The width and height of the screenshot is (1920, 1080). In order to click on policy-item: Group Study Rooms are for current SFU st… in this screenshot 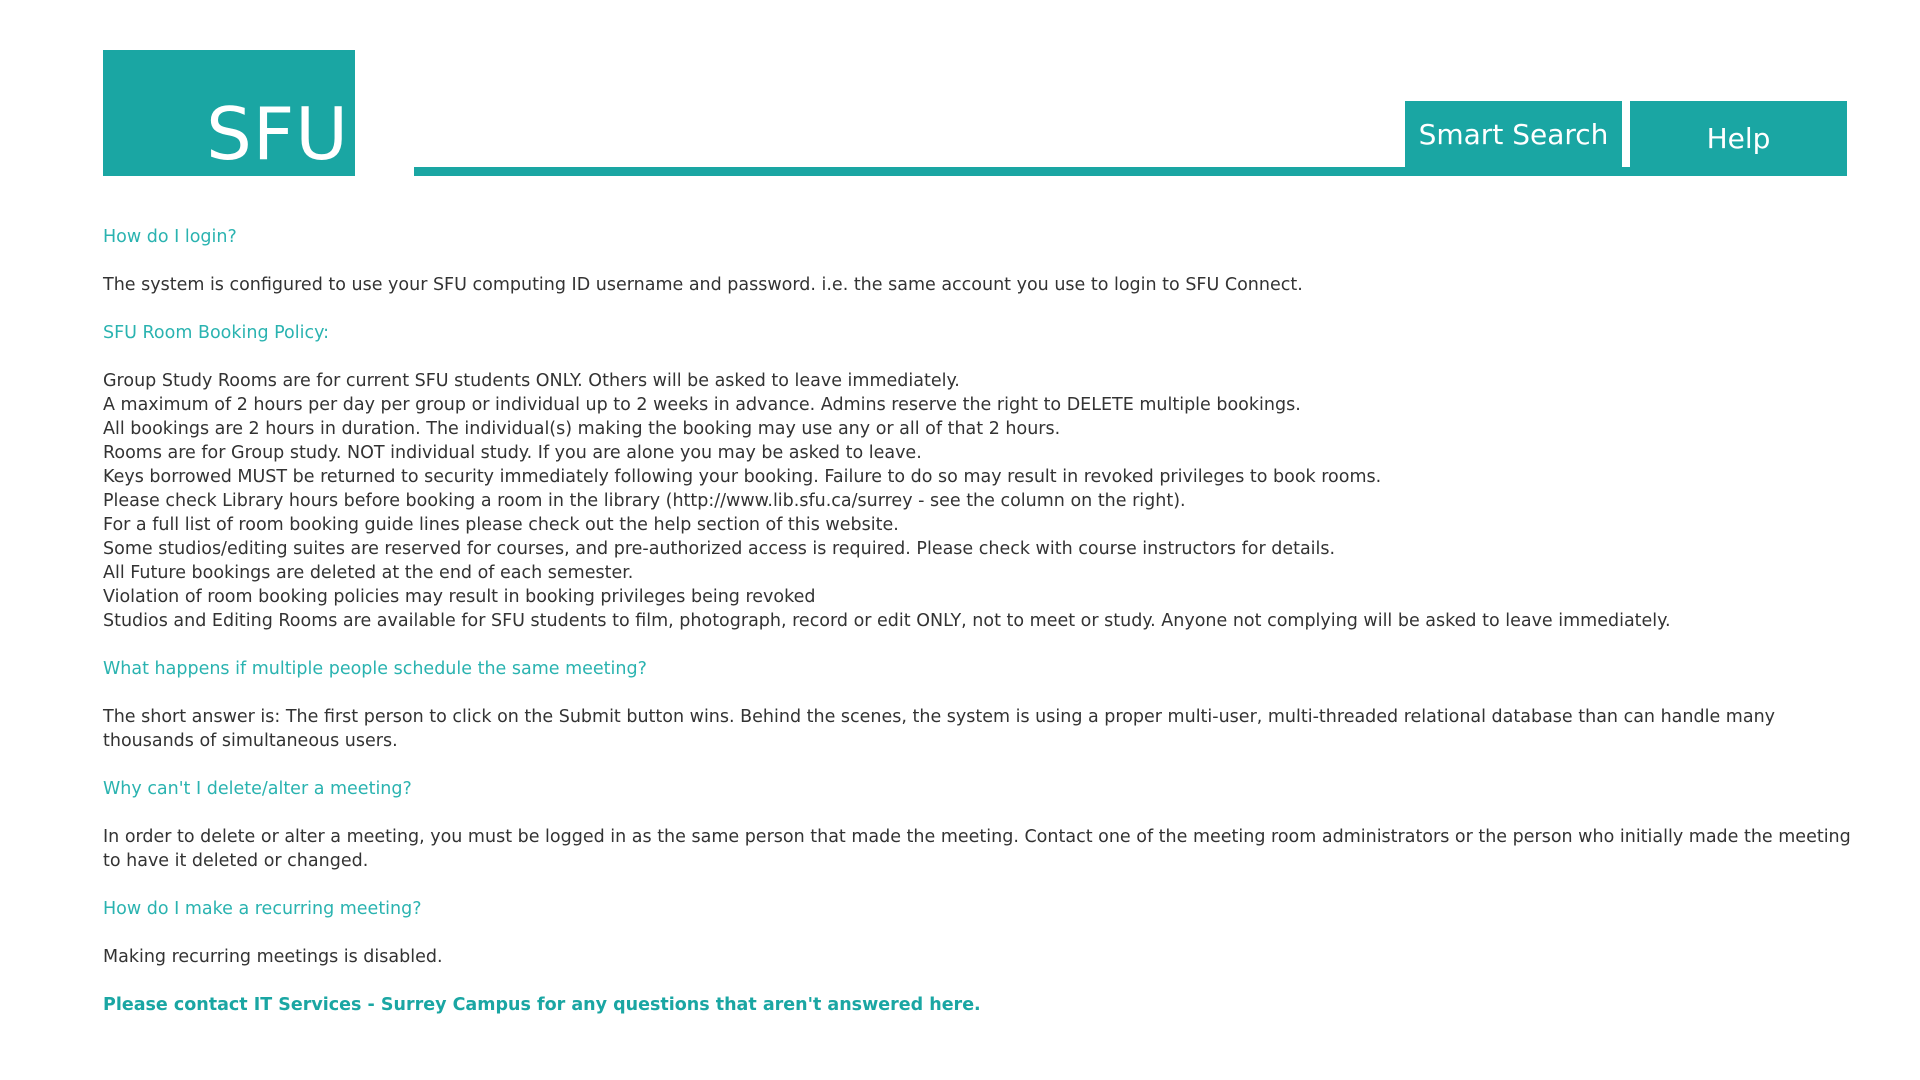, I will do `click(531, 381)`.